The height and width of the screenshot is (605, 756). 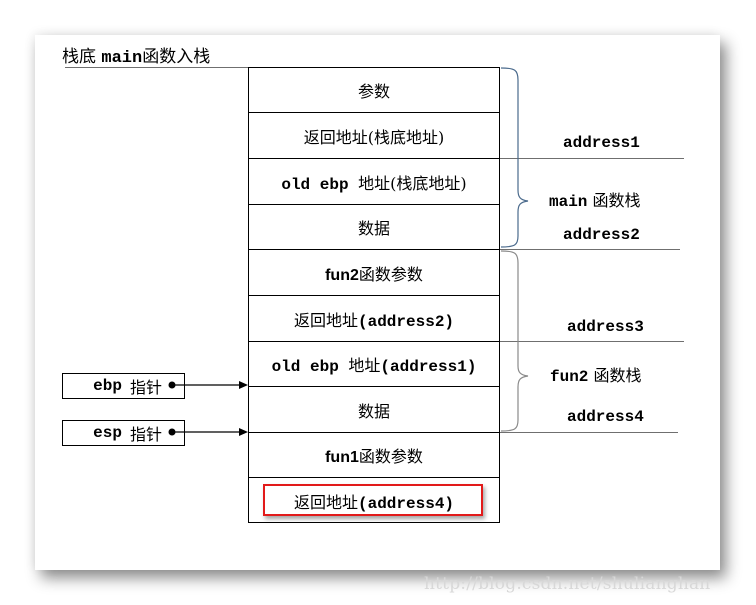 What do you see at coordinates (589, 432) in the screenshot?
I see `address4-line` at bounding box center [589, 432].